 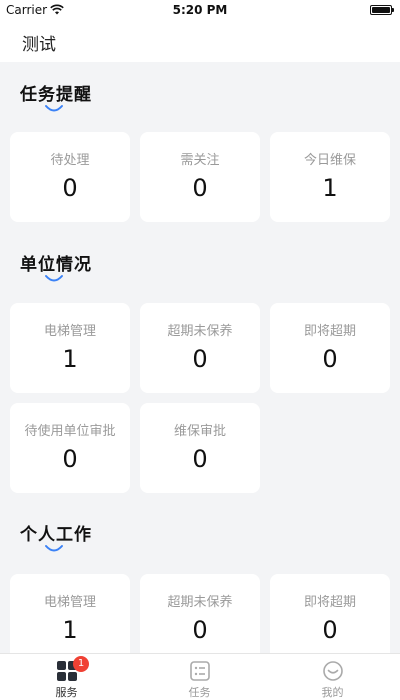 I want to click on card-pending-unit-approval: 待使用单位审批 0, so click(x=70, y=448).